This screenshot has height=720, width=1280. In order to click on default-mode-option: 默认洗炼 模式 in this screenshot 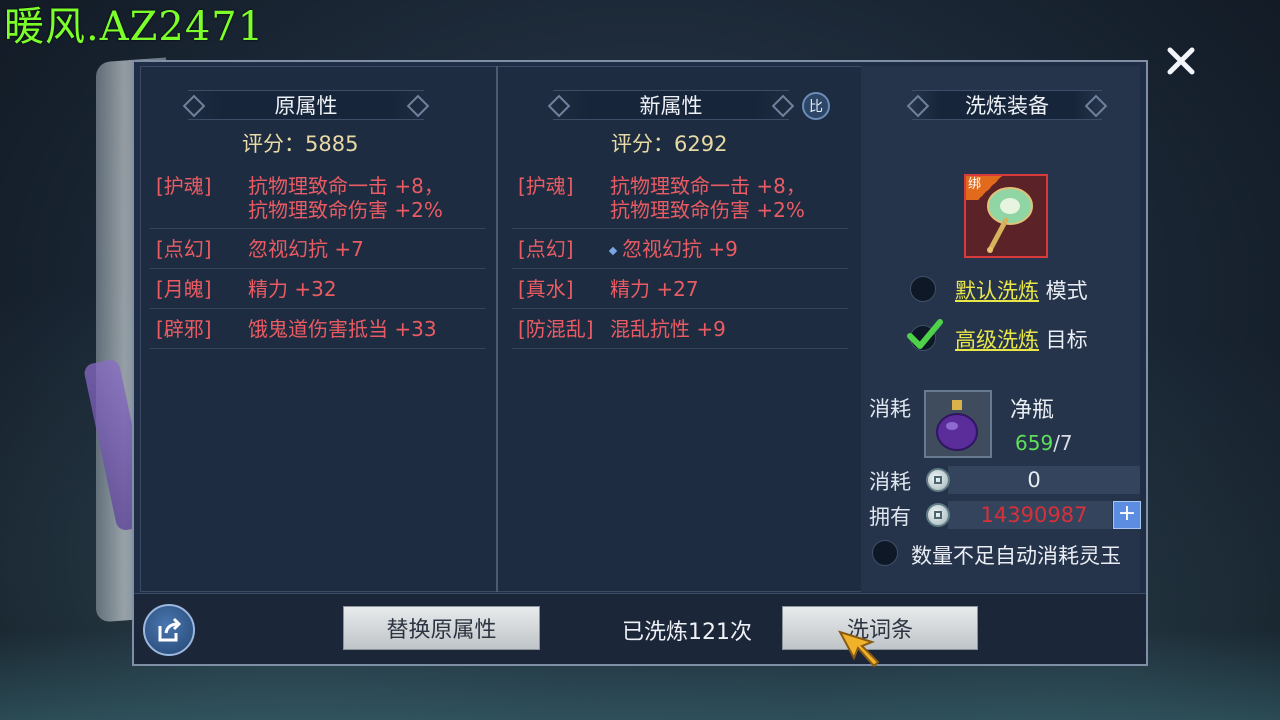, I will do `click(1021, 291)`.